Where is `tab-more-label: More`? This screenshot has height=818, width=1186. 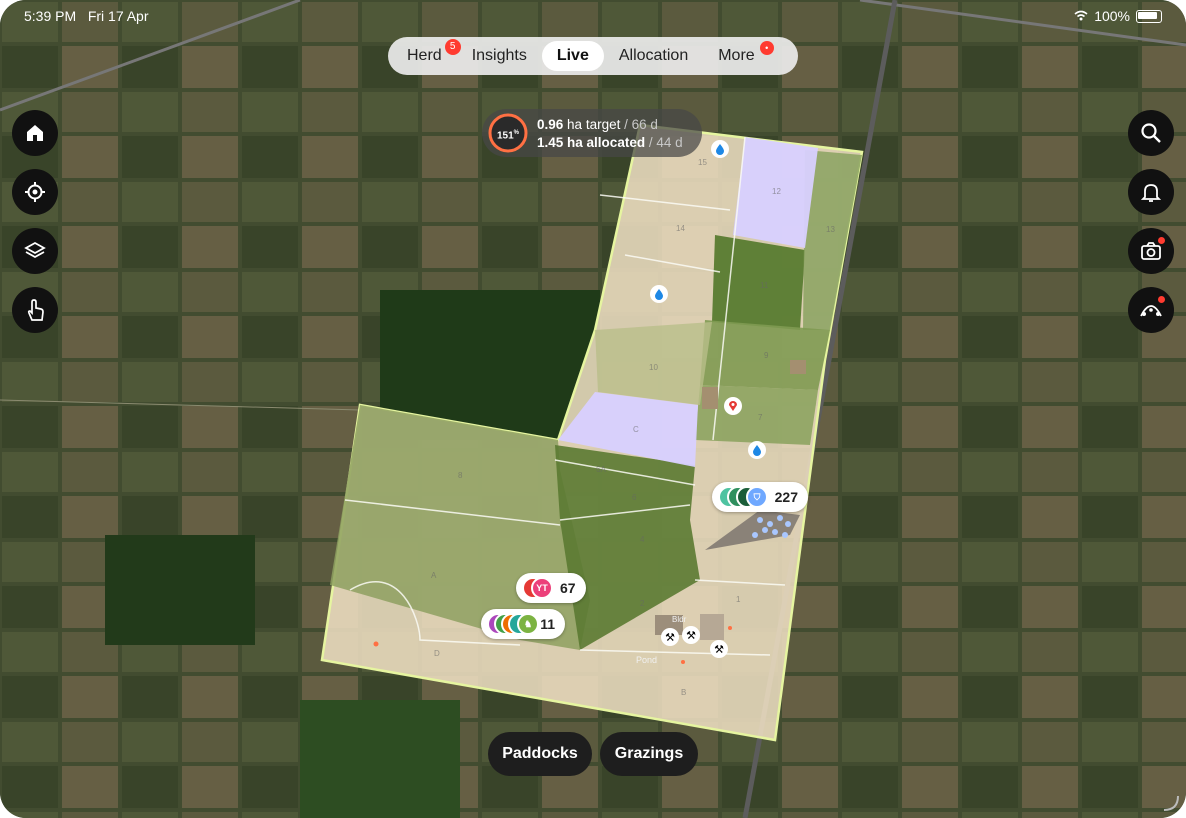 tab-more-label: More is located at coordinates (736, 55).